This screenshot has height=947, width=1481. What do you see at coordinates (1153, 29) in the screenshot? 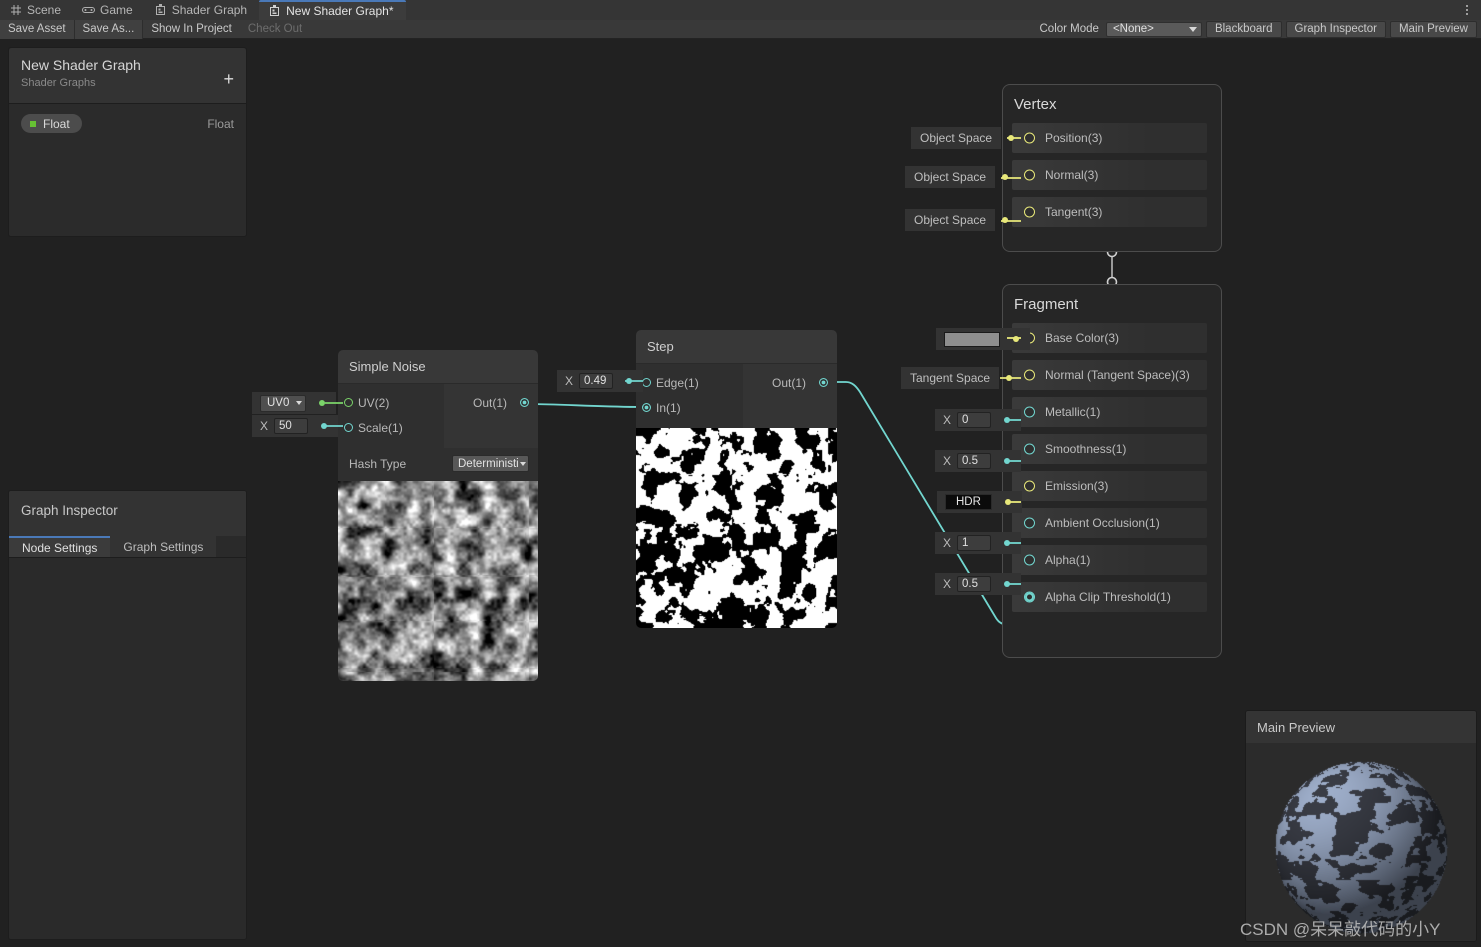
I see `color-mode-dropdown: <None>` at bounding box center [1153, 29].